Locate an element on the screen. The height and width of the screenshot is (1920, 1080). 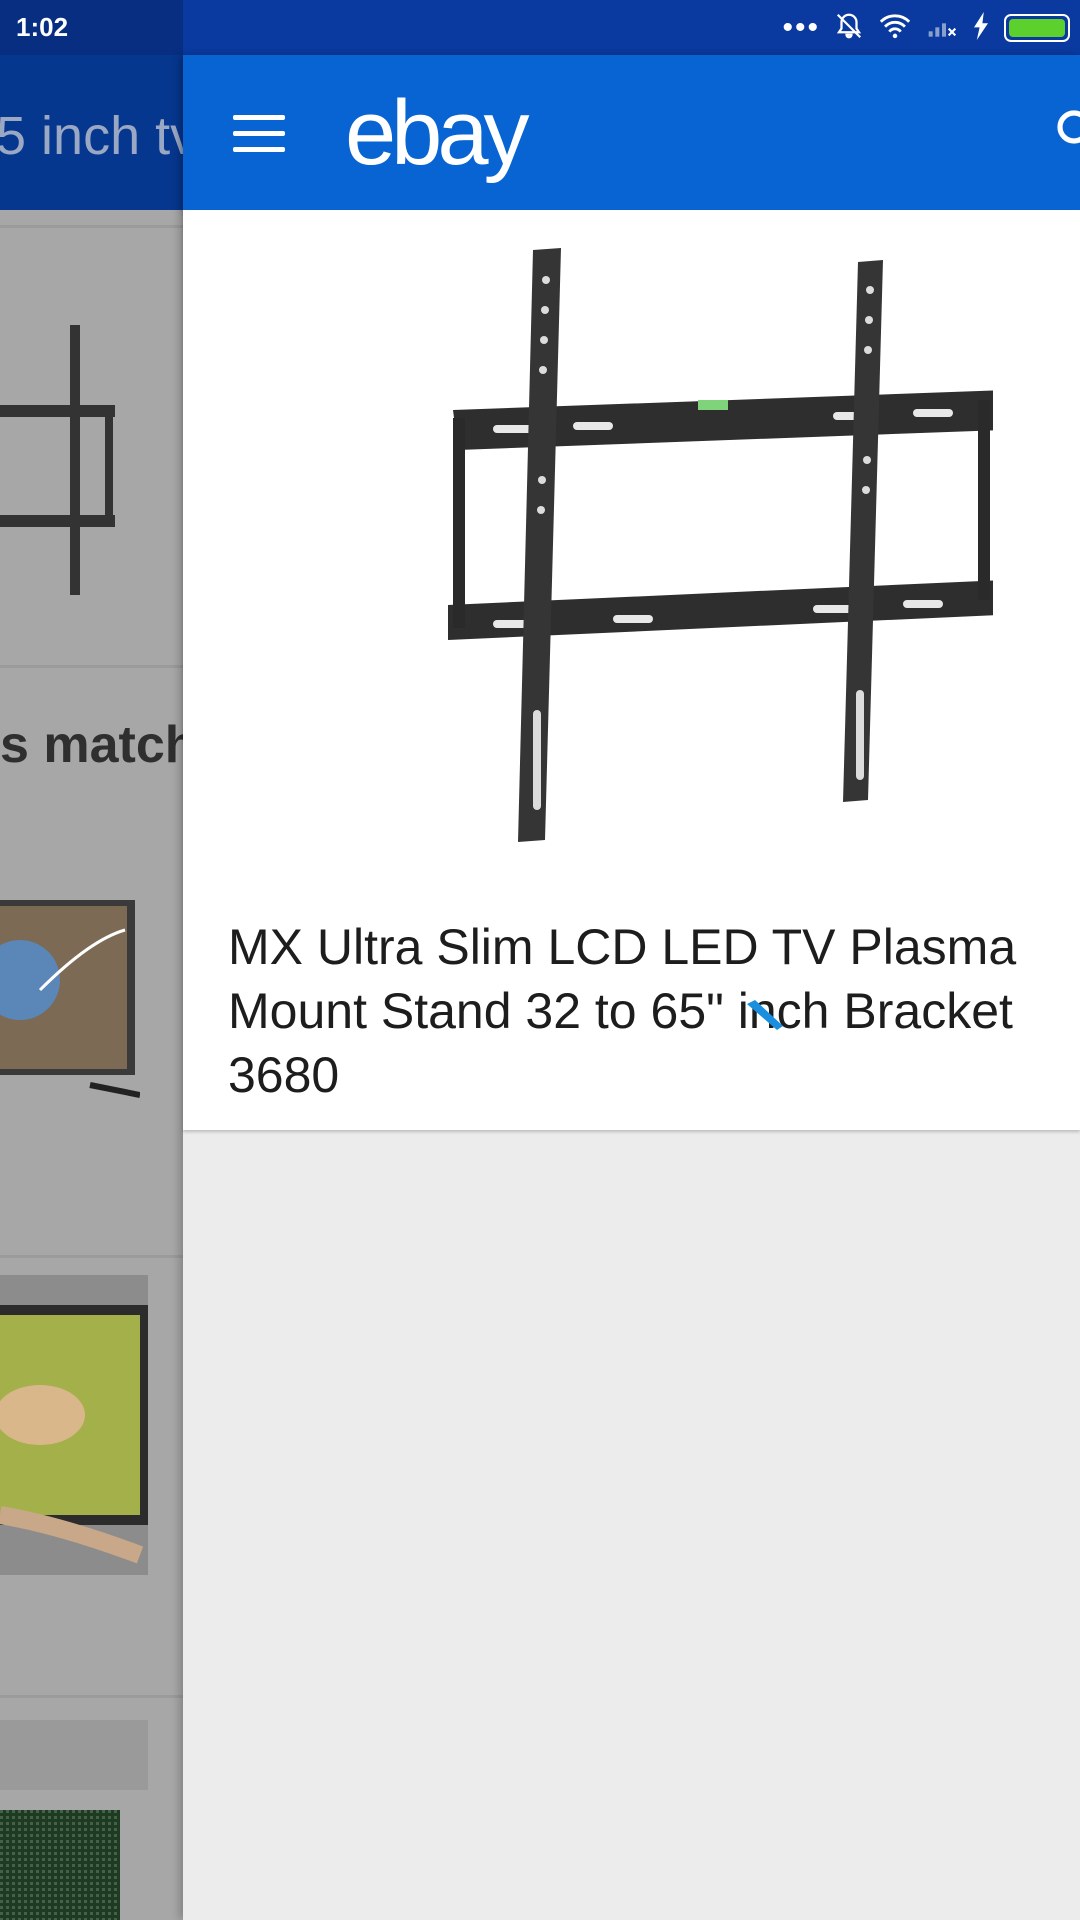
status-icons: ••• is located at coordinates (926, 28).